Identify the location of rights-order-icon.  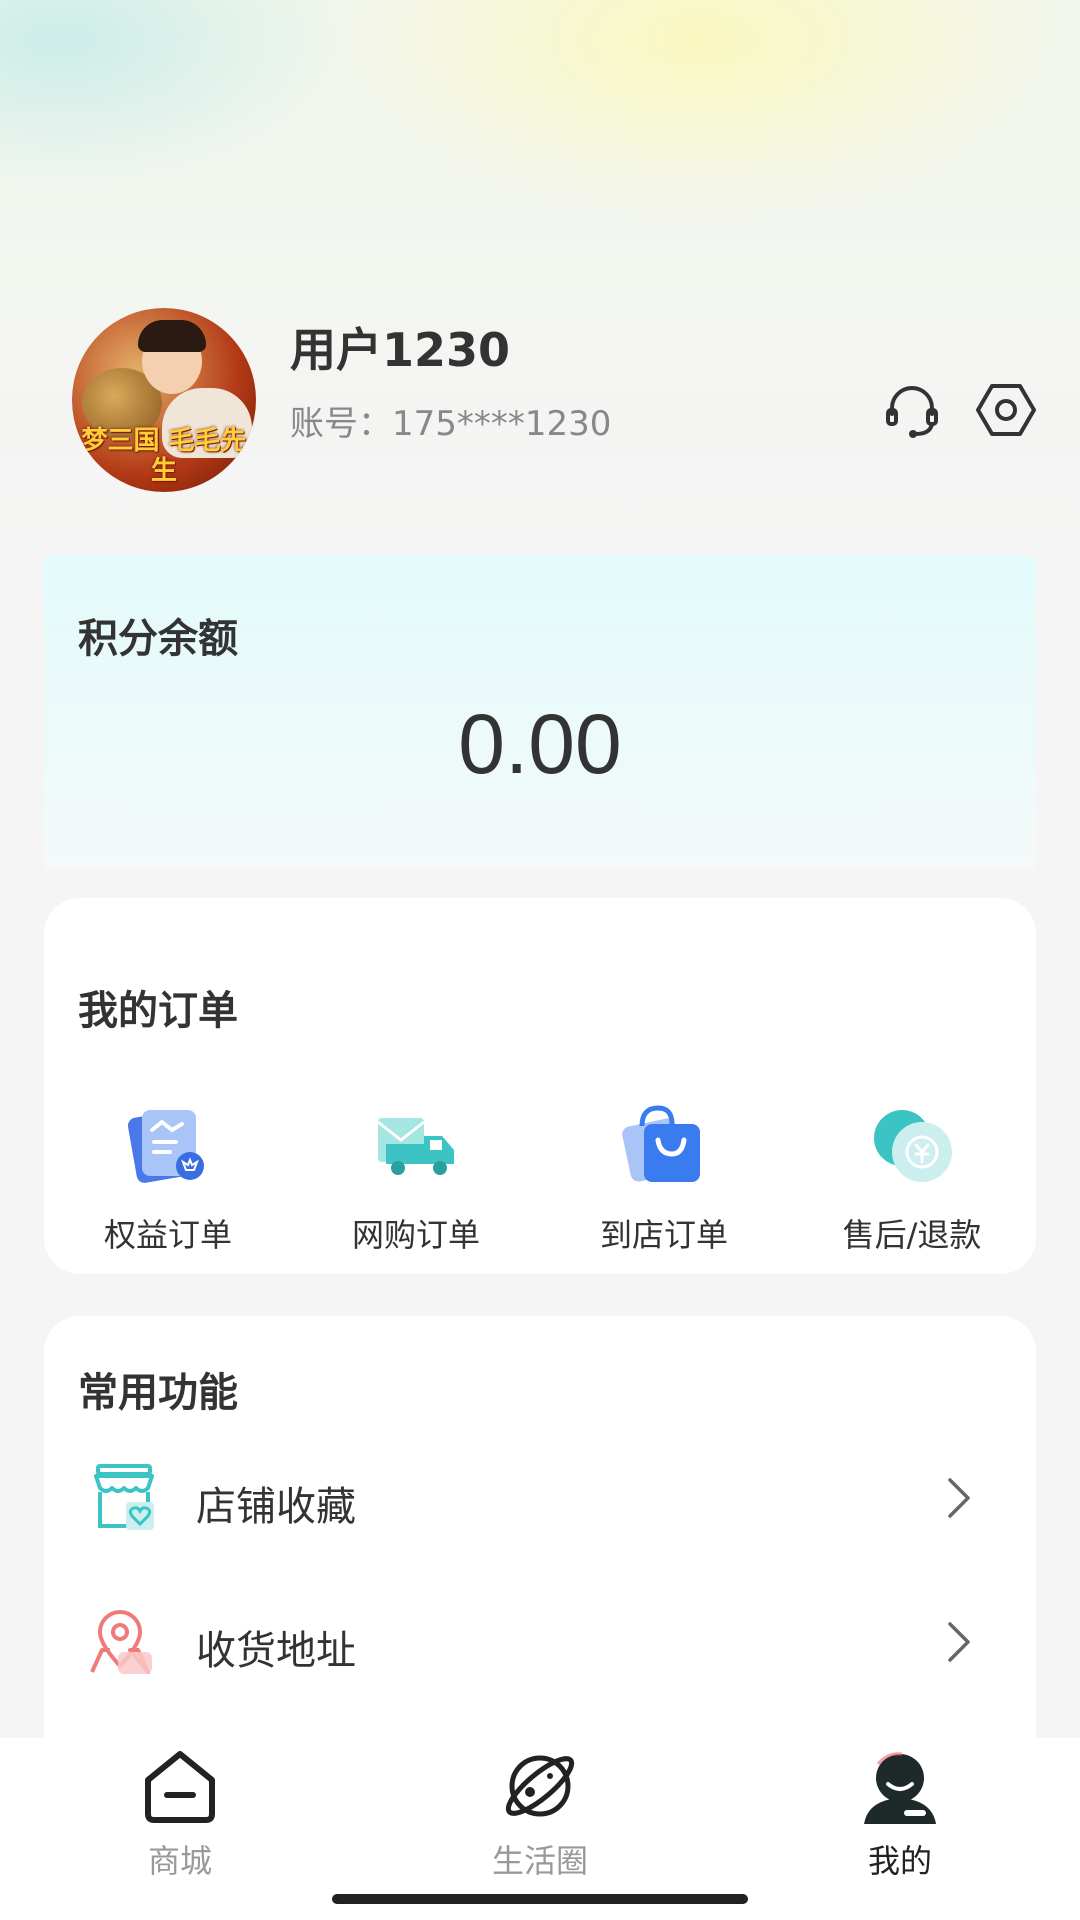
(165, 1146).